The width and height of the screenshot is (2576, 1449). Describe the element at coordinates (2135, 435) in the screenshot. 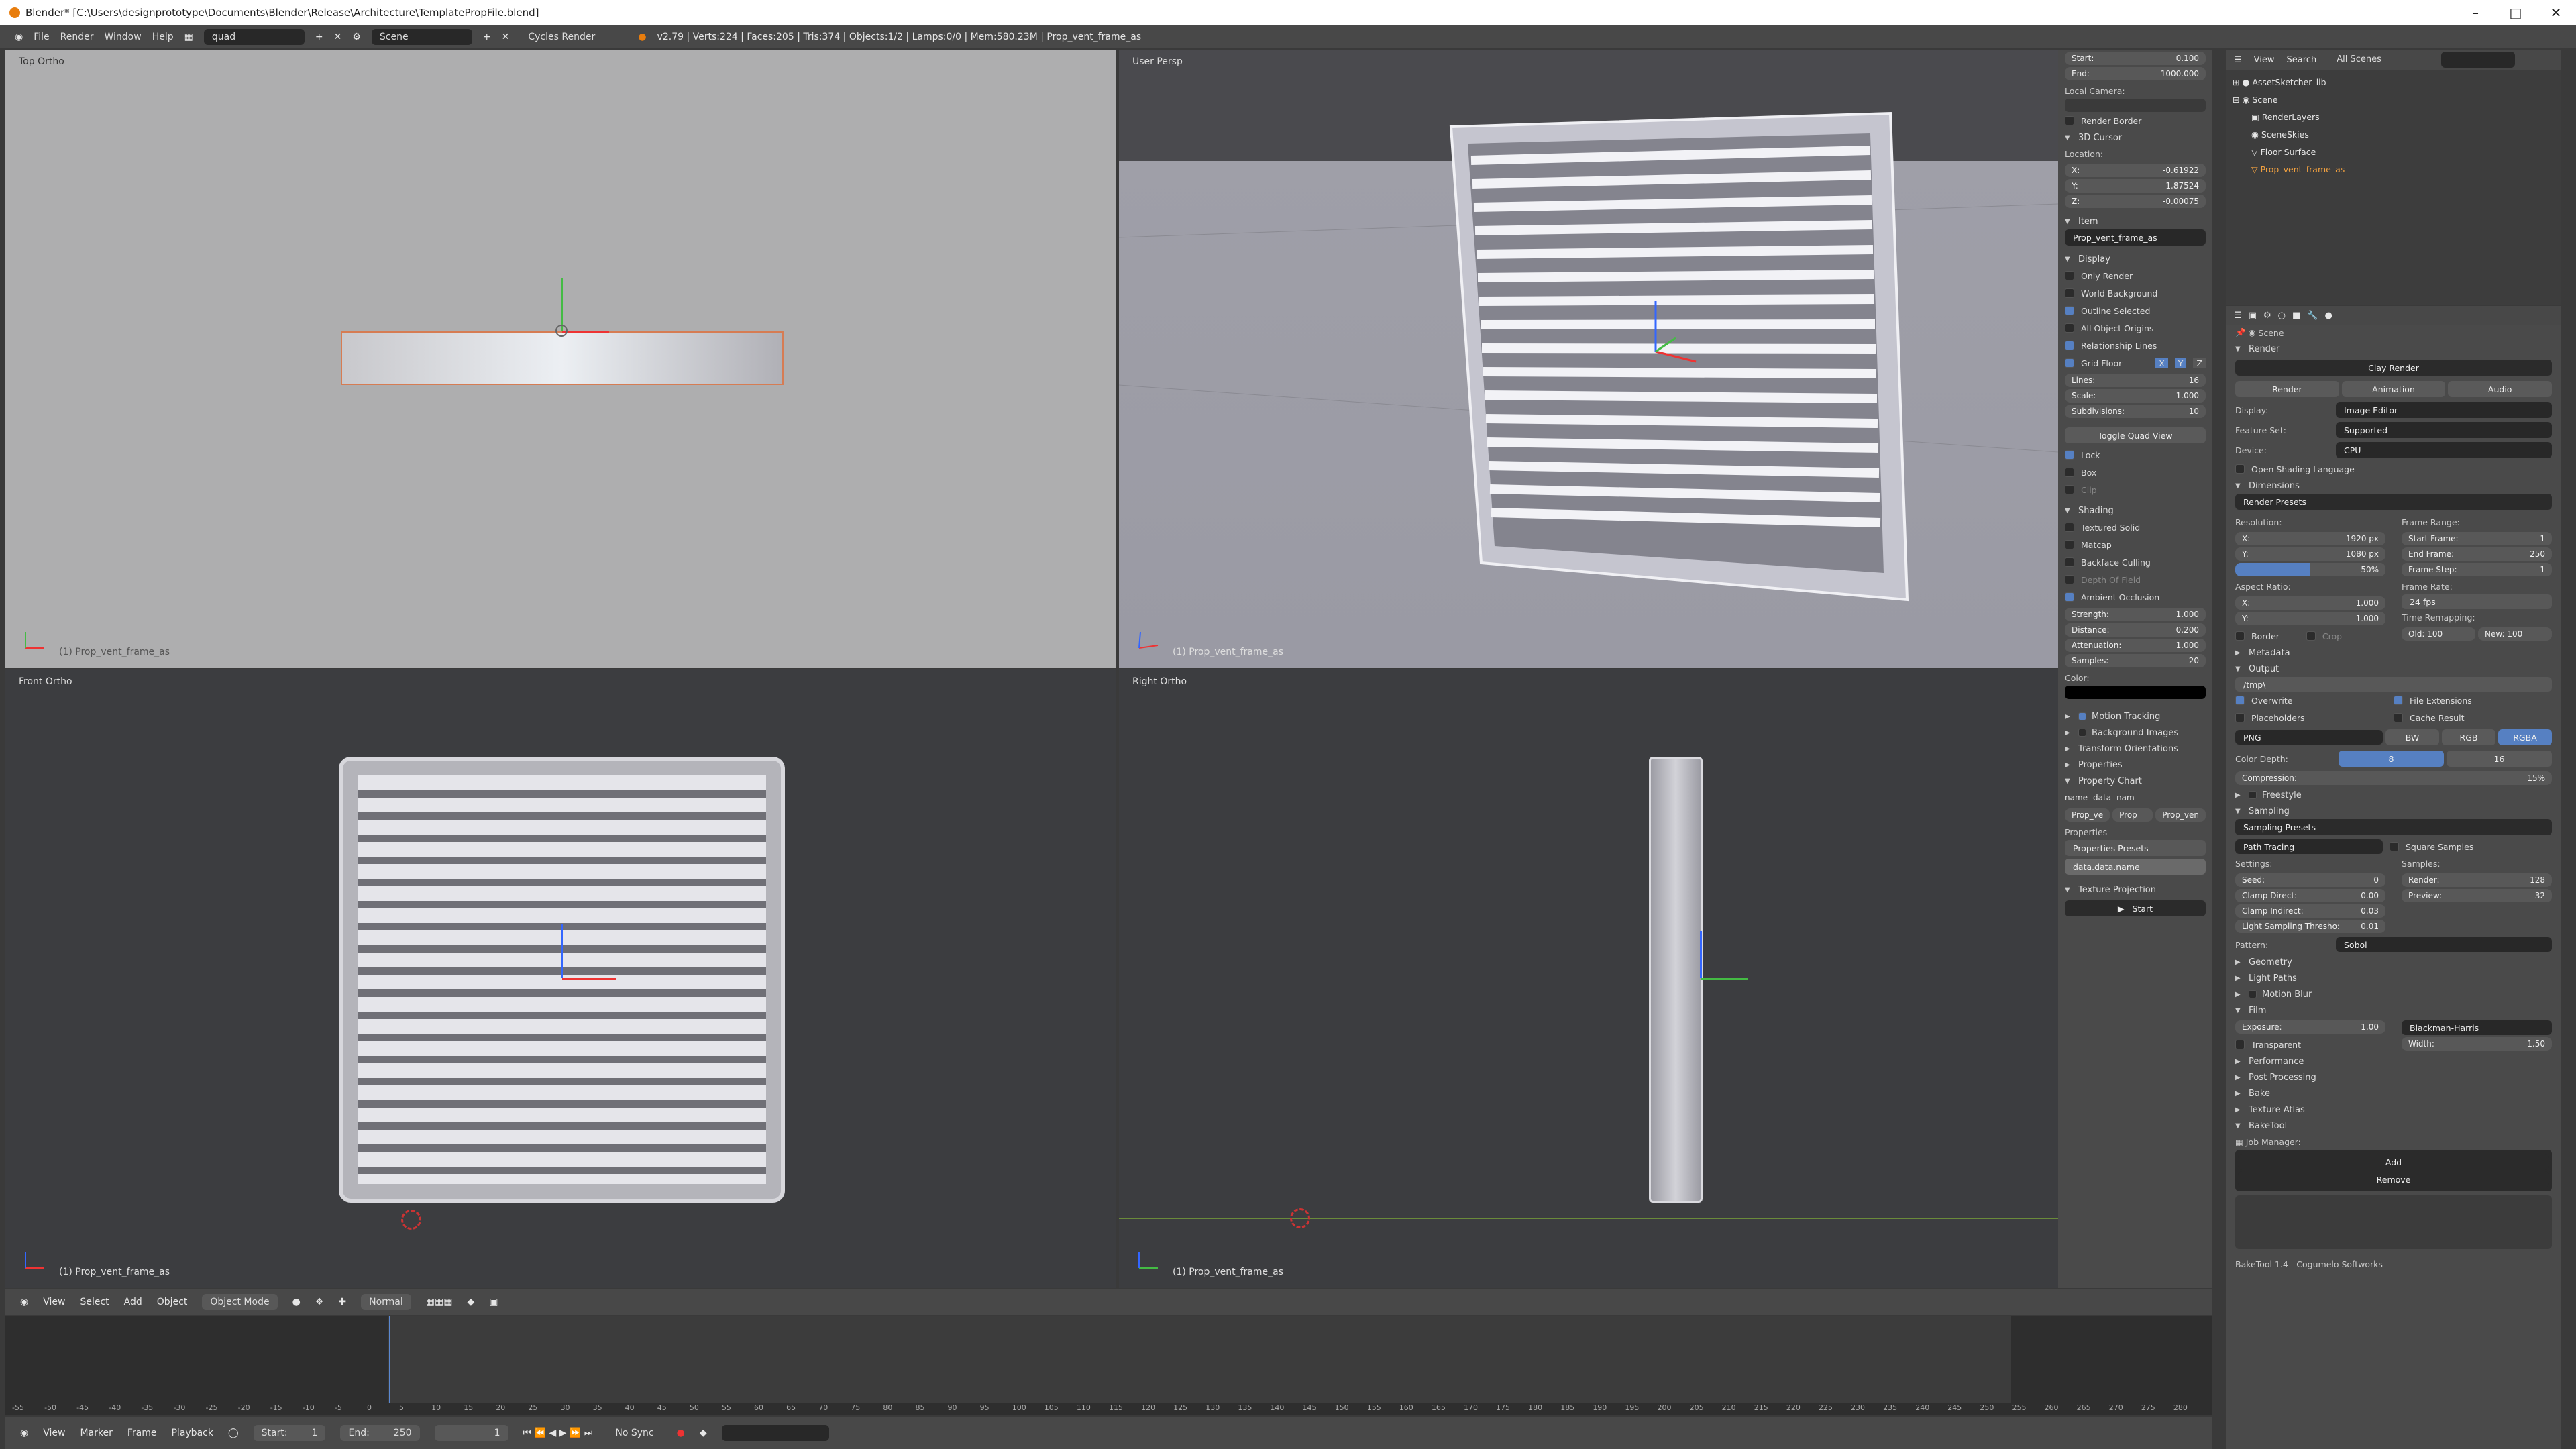

I see `toggle-quad-view-button: Toggle Quad View` at that location.